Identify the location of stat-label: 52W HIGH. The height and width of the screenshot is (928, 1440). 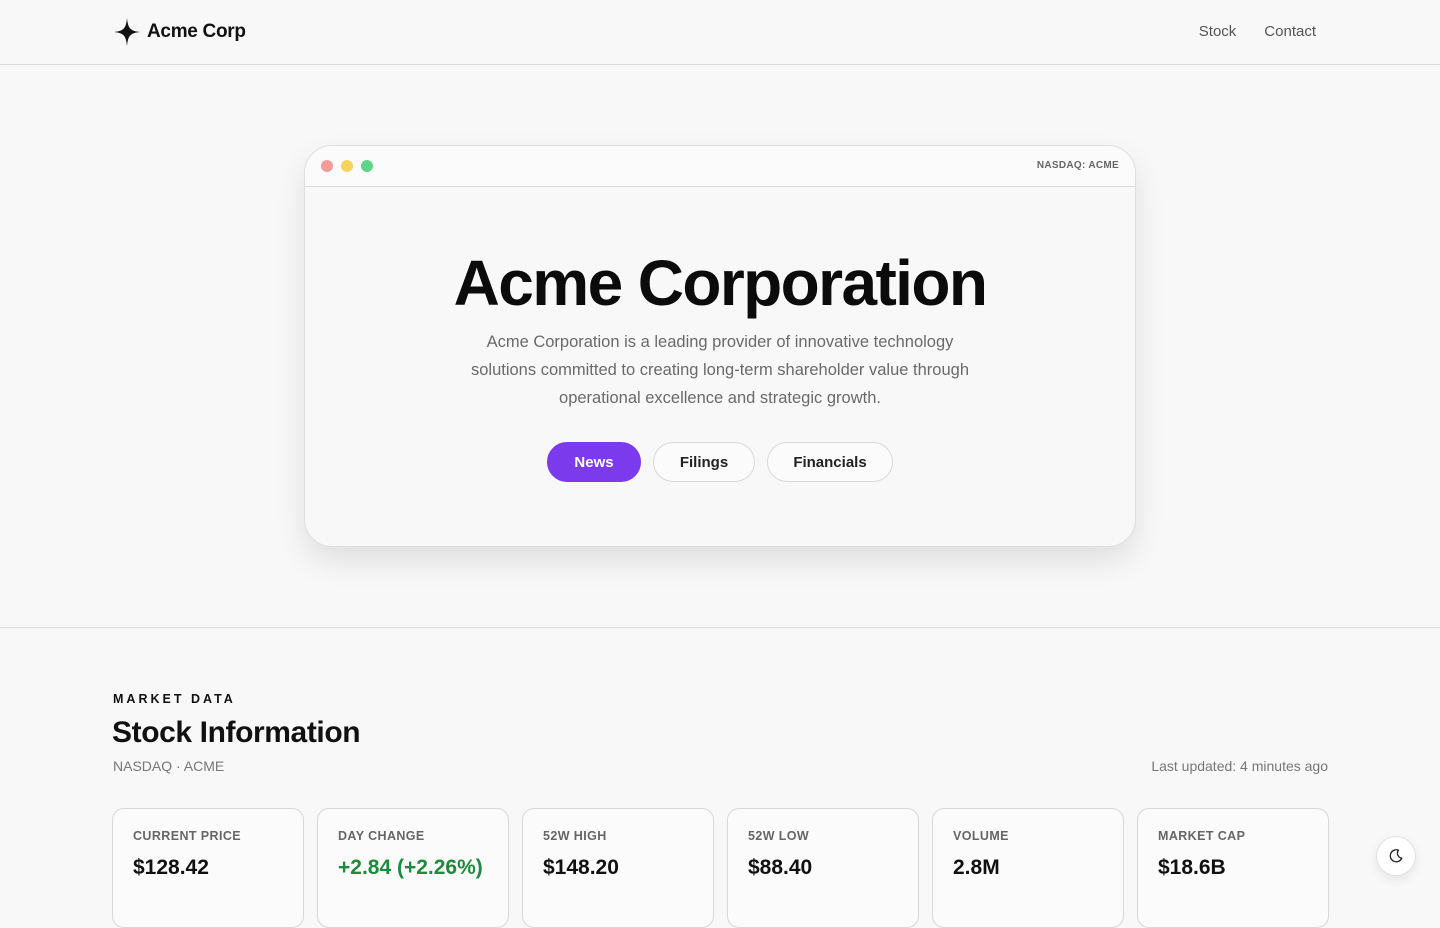
(575, 836).